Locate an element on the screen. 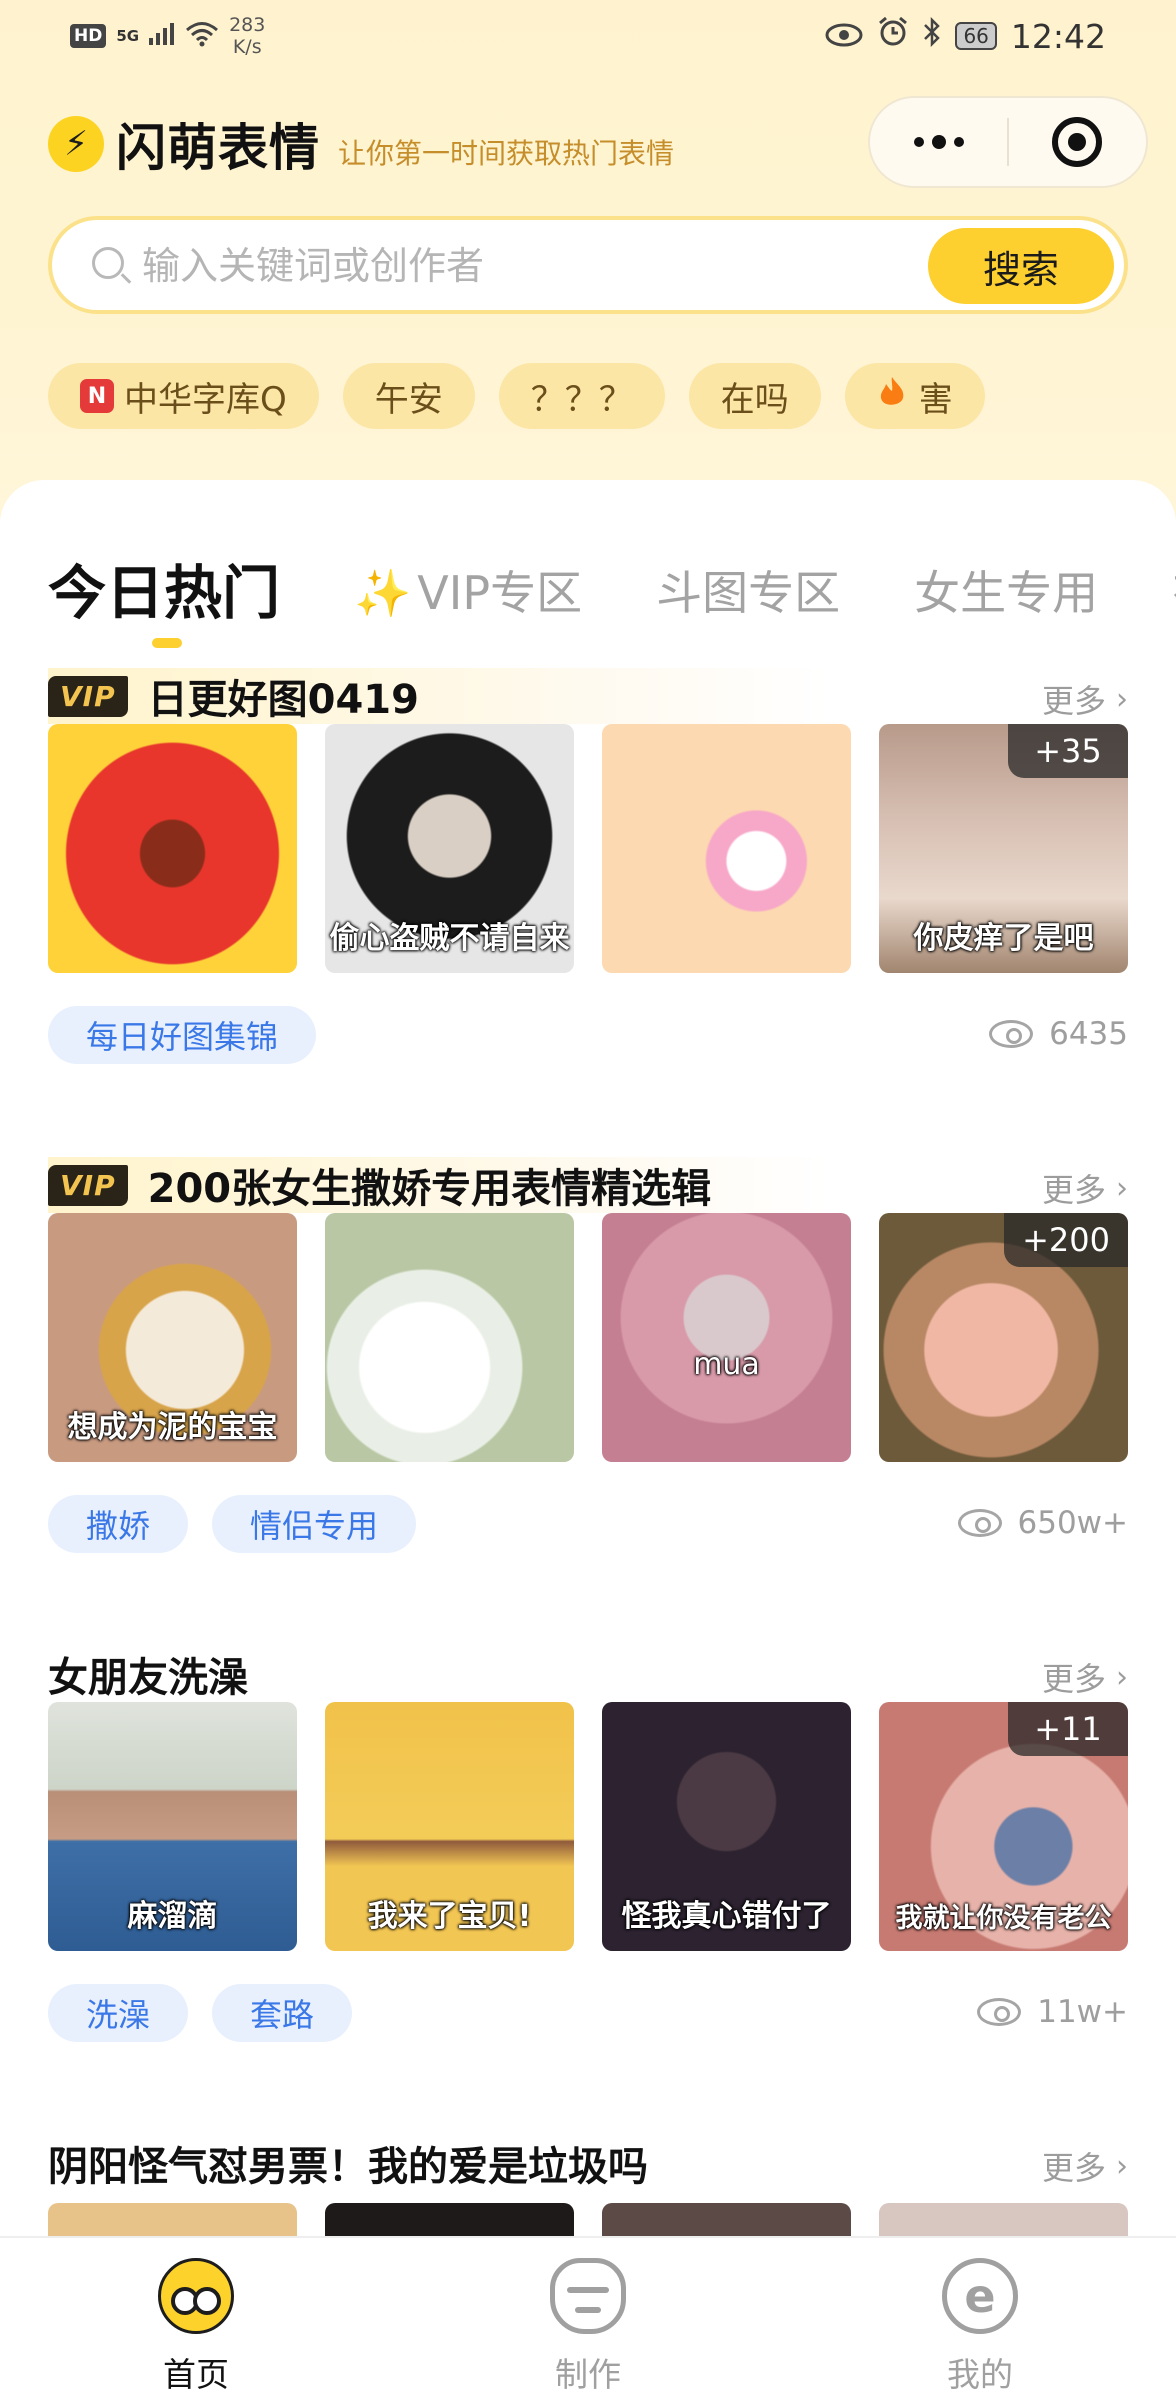 The image size is (1176, 2400). section-header: VIP 200张女生撒娇专用表情精选辑 is located at coordinates (438, 1185).